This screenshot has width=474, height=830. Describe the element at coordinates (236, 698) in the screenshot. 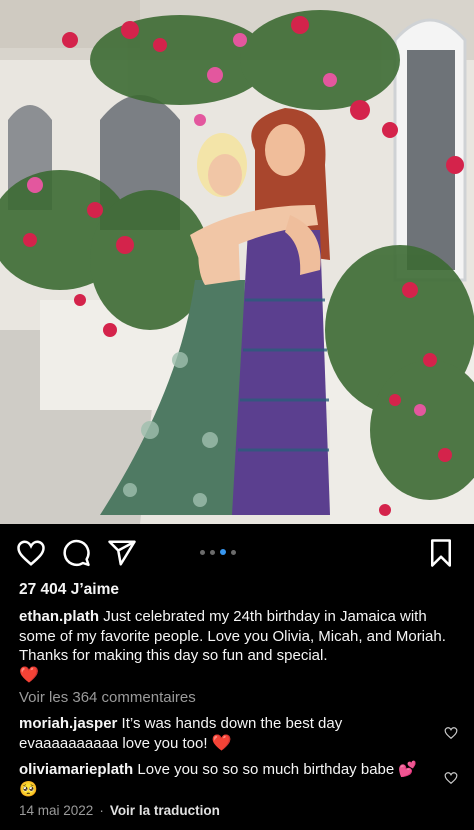

I see `view-comments-link: Voir les 364 commentaires` at that location.